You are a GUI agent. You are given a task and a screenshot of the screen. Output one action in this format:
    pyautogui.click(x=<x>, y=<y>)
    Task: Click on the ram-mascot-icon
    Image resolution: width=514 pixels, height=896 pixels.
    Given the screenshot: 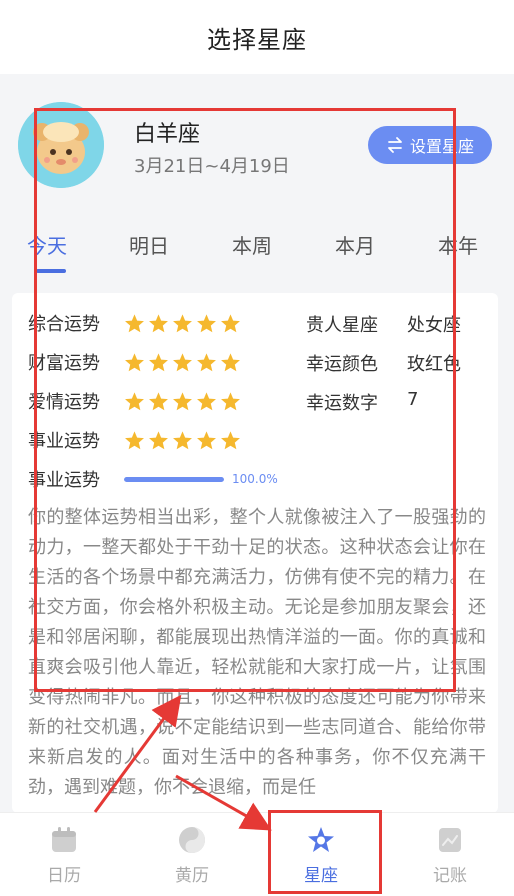 What is the action you would take?
    pyautogui.click(x=61, y=145)
    